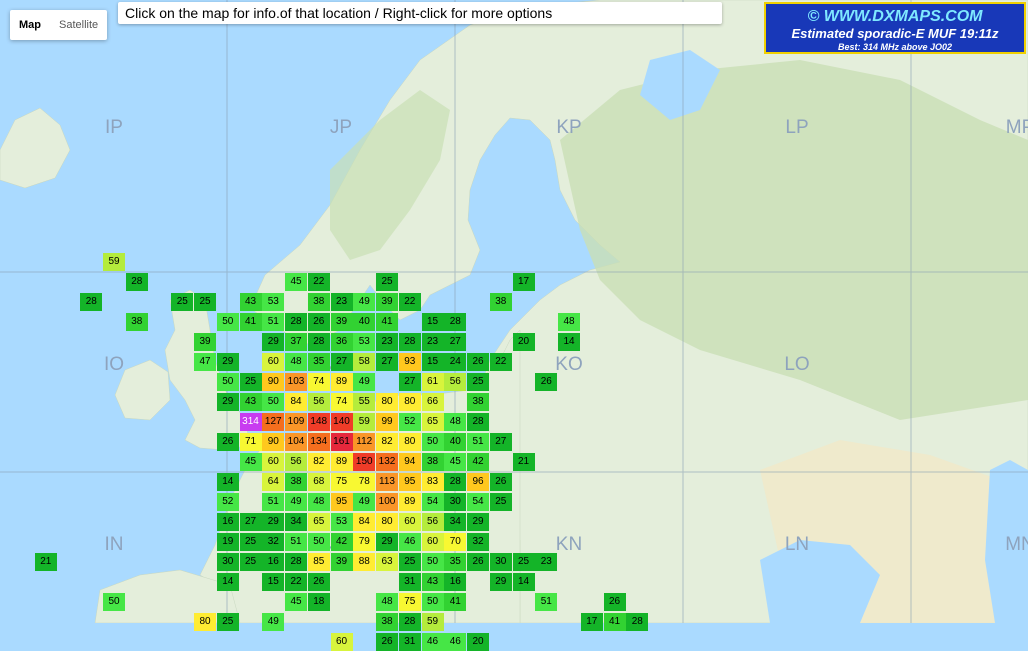 This screenshot has height=651, width=1028. What do you see at coordinates (341, 502) in the screenshot?
I see `muf-cell: 95` at bounding box center [341, 502].